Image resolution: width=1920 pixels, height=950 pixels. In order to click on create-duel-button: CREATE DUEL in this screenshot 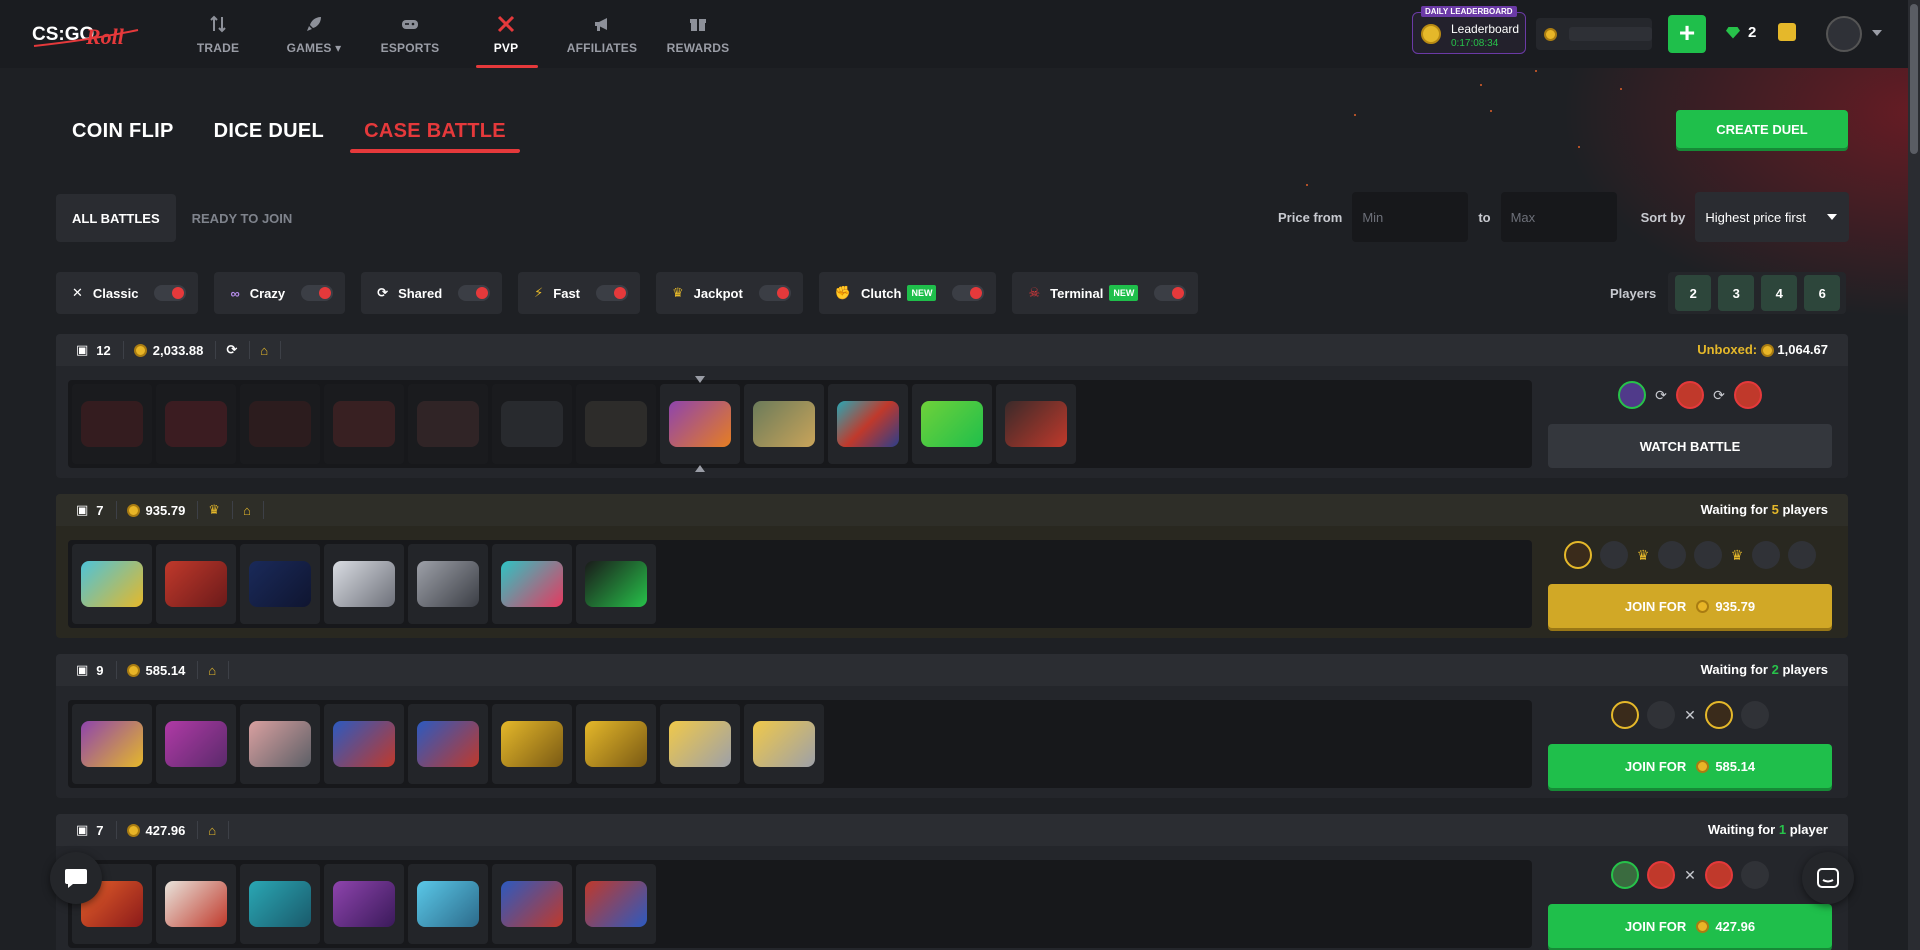, I will do `click(1762, 129)`.